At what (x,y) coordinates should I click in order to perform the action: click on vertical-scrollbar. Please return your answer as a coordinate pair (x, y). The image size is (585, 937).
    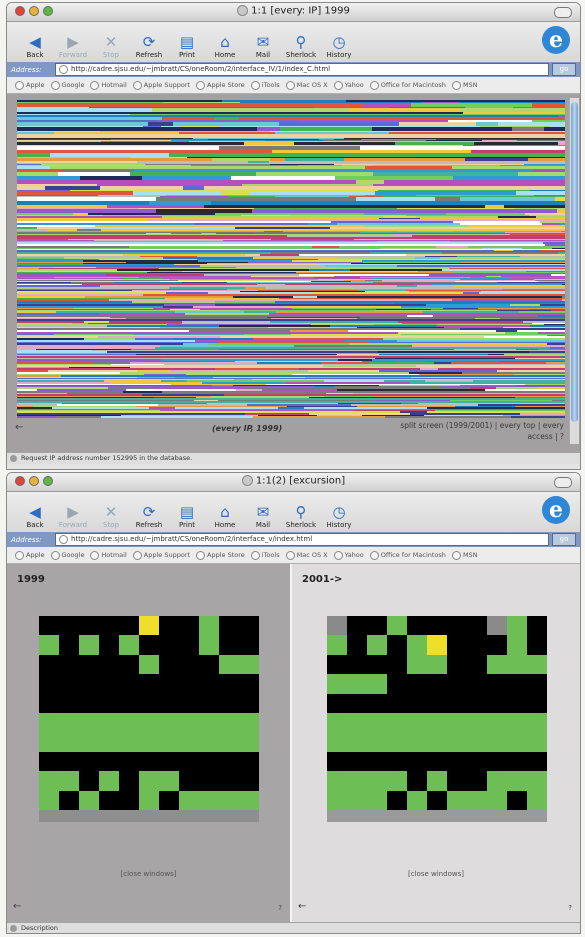
    Looking at the image, I should click on (574, 271).